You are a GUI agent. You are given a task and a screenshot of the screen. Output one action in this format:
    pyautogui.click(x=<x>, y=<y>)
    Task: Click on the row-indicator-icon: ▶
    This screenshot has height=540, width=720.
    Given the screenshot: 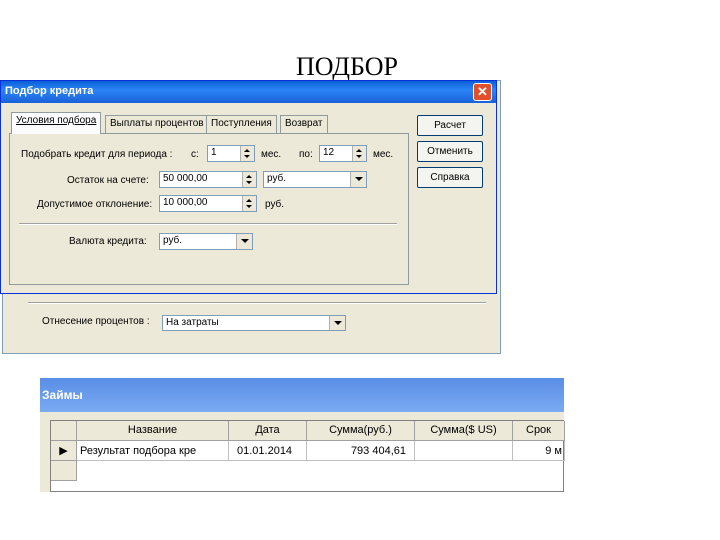 What is the action you would take?
    pyautogui.click(x=64, y=451)
    